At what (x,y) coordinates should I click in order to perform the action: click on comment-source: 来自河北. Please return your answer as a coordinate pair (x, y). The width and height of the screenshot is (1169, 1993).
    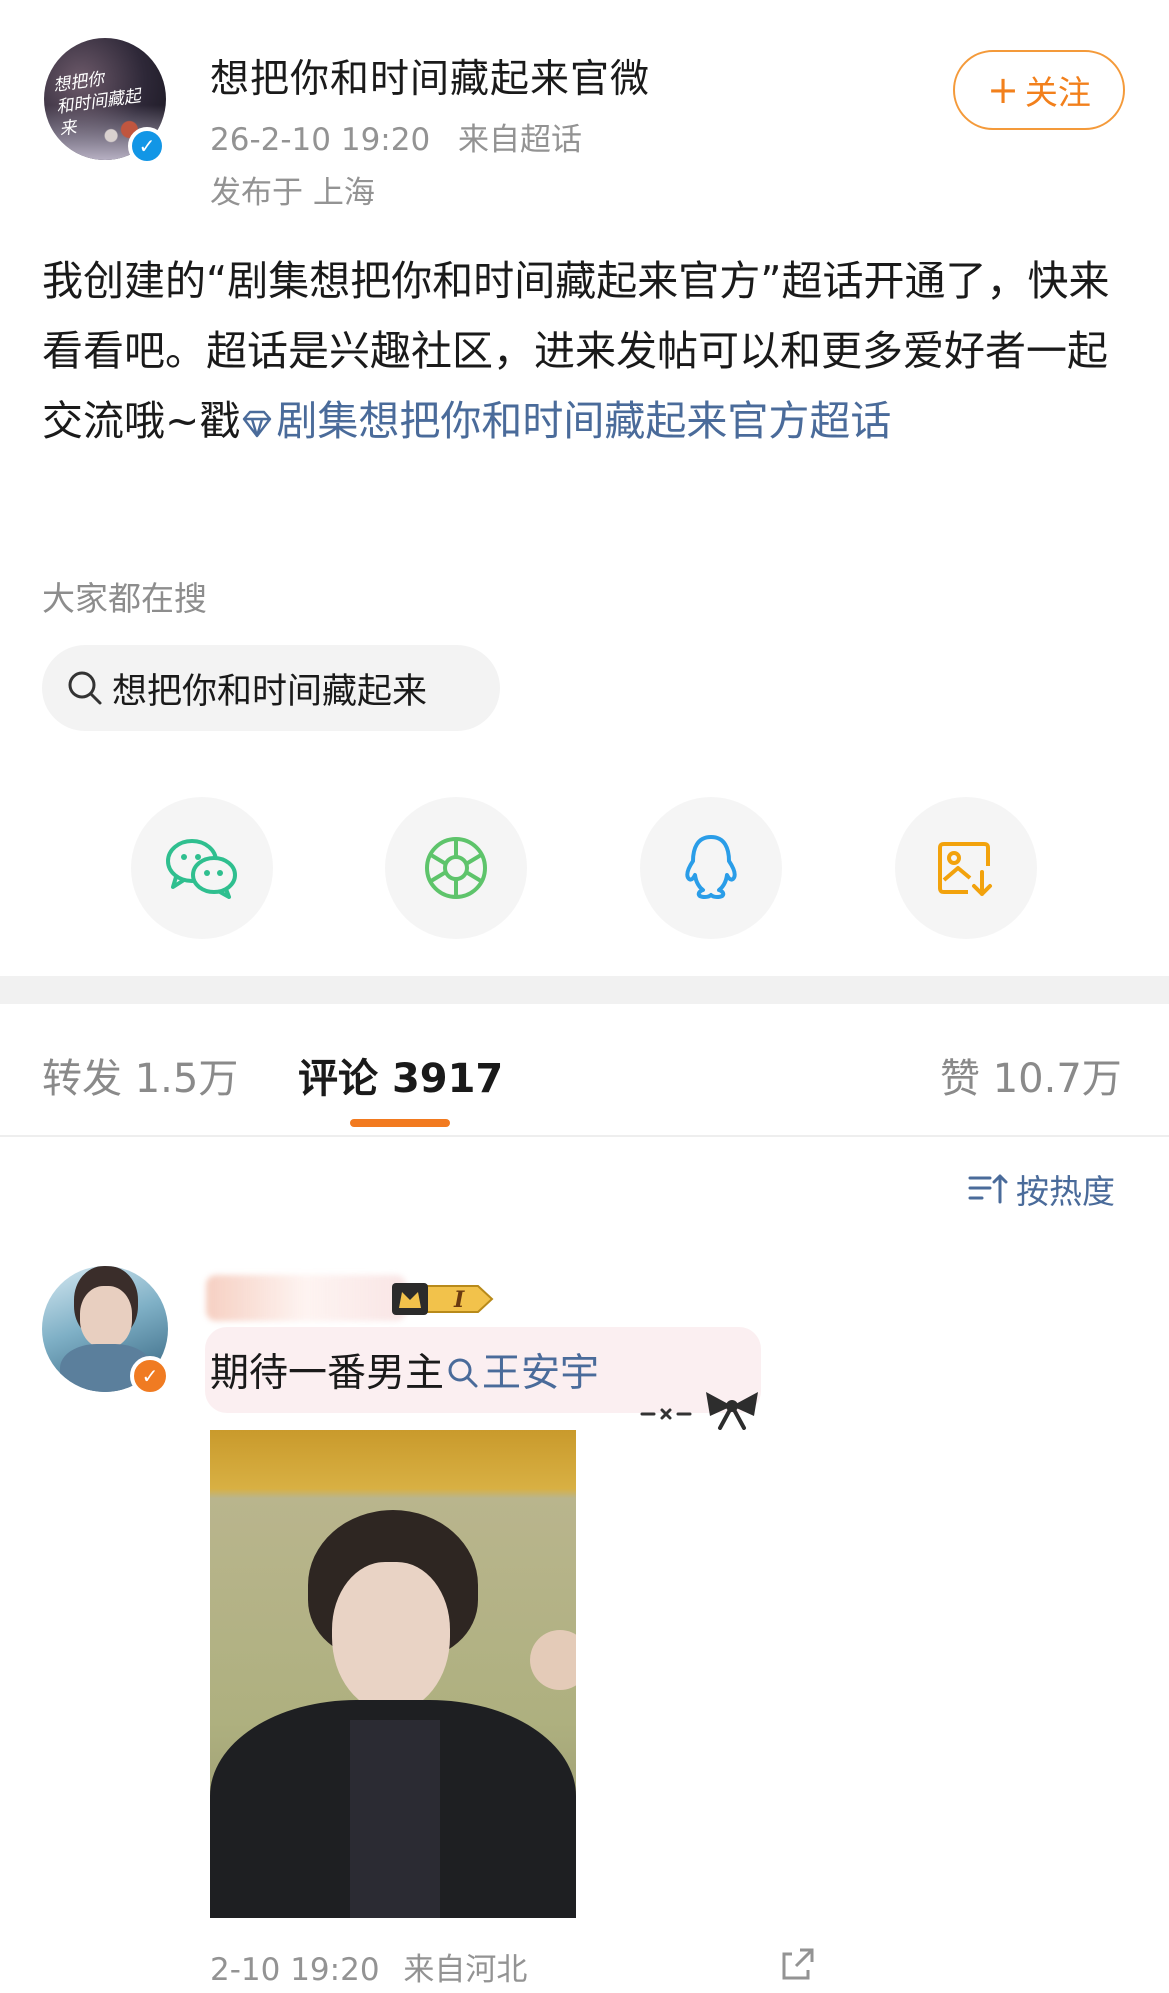
    Looking at the image, I should click on (465, 1970).